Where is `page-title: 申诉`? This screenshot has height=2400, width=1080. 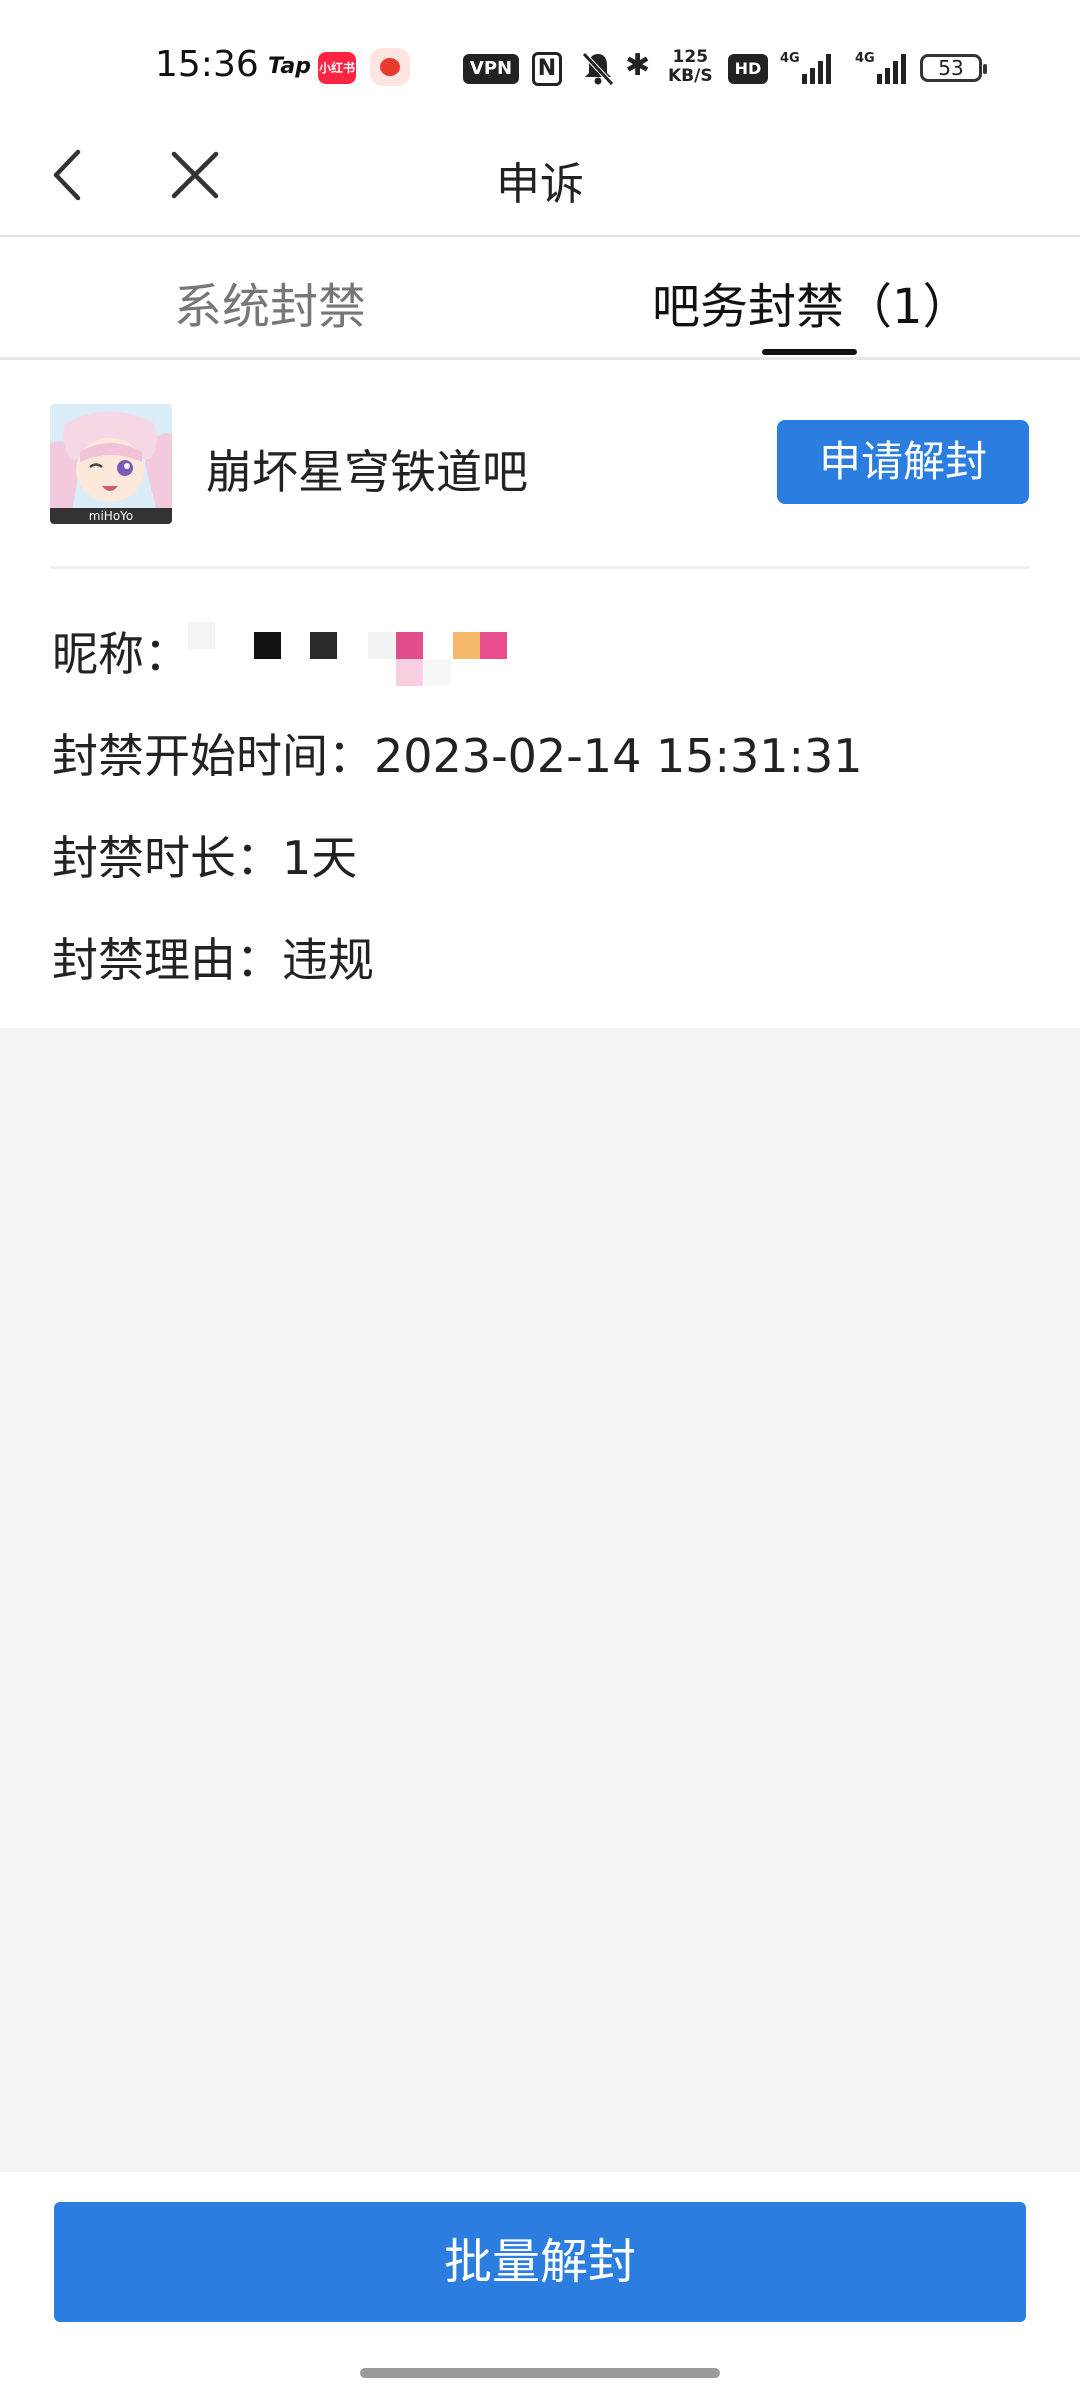 page-title: 申诉 is located at coordinates (540, 184).